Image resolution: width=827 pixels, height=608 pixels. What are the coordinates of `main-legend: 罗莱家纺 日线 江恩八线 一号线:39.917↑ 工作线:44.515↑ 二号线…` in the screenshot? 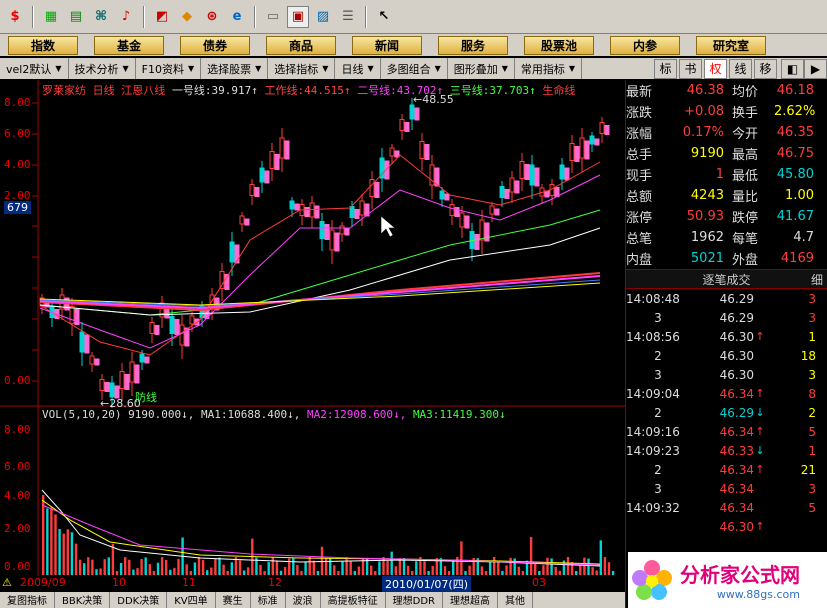 It's located at (309, 90).